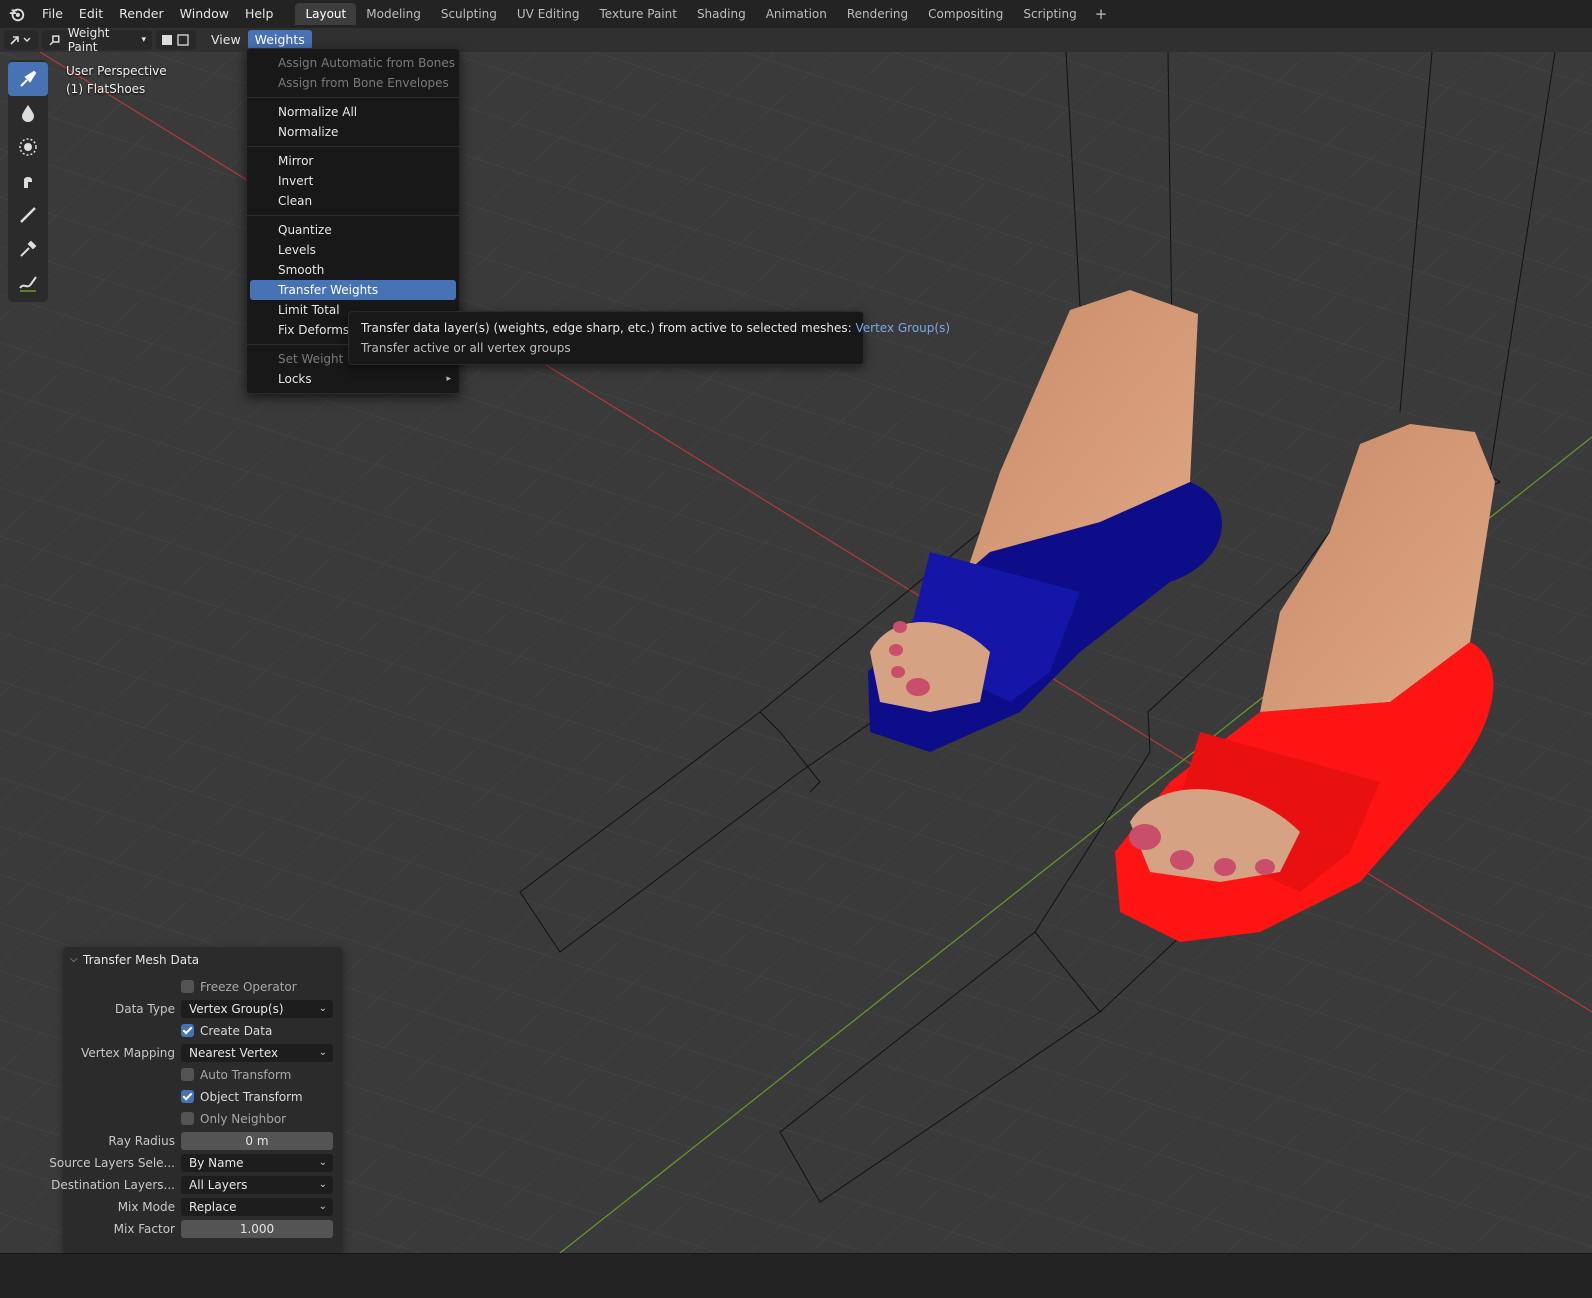 The height and width of the screenshot is (1298, 1592). I want to click on menu-item-invert: Invert, so click(353, 181).